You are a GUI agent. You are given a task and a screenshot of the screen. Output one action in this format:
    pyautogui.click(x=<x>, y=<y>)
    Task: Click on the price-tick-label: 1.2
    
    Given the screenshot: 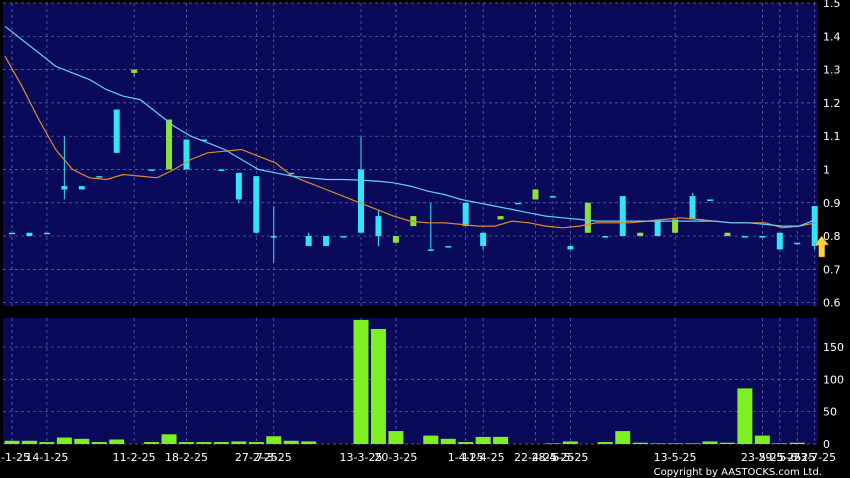 What is the action you would take?
    pyautogui.click(x=832, y=103)
    